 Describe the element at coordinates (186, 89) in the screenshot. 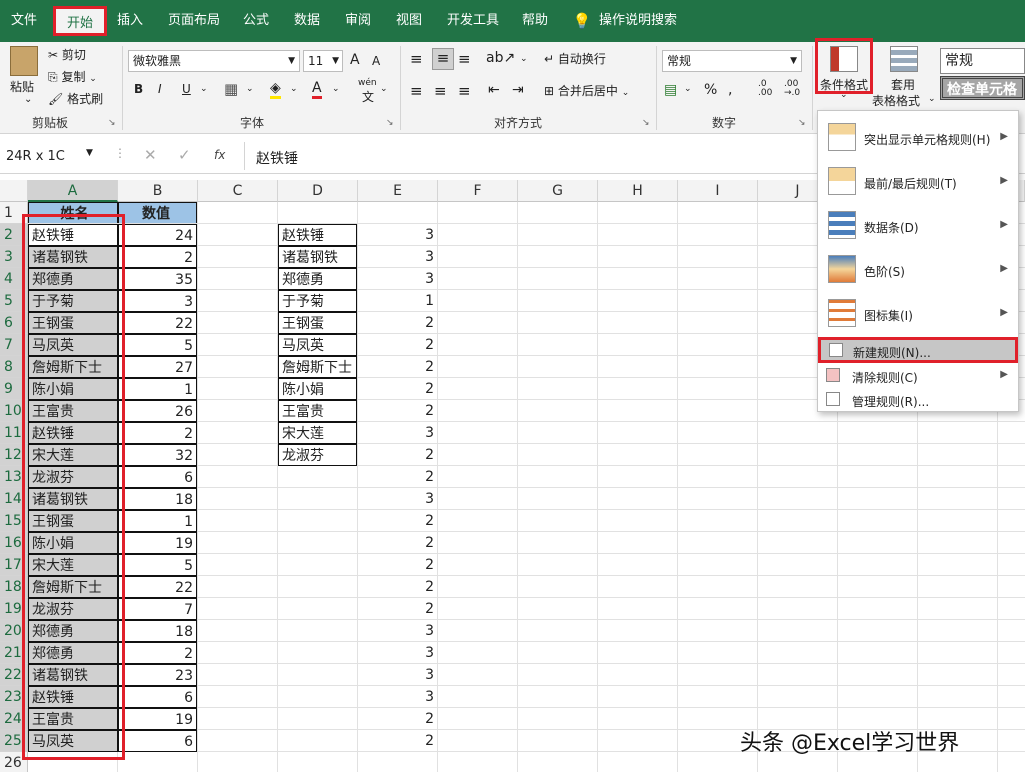

I see `underline-button: U` at that location.